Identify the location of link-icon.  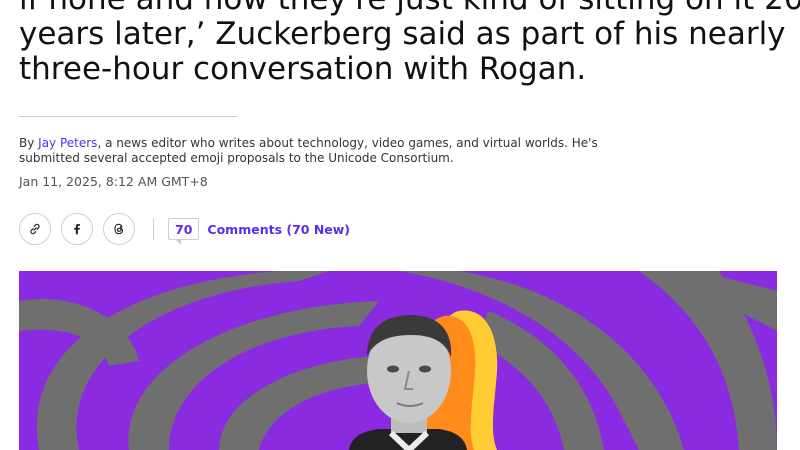
(35, 229).